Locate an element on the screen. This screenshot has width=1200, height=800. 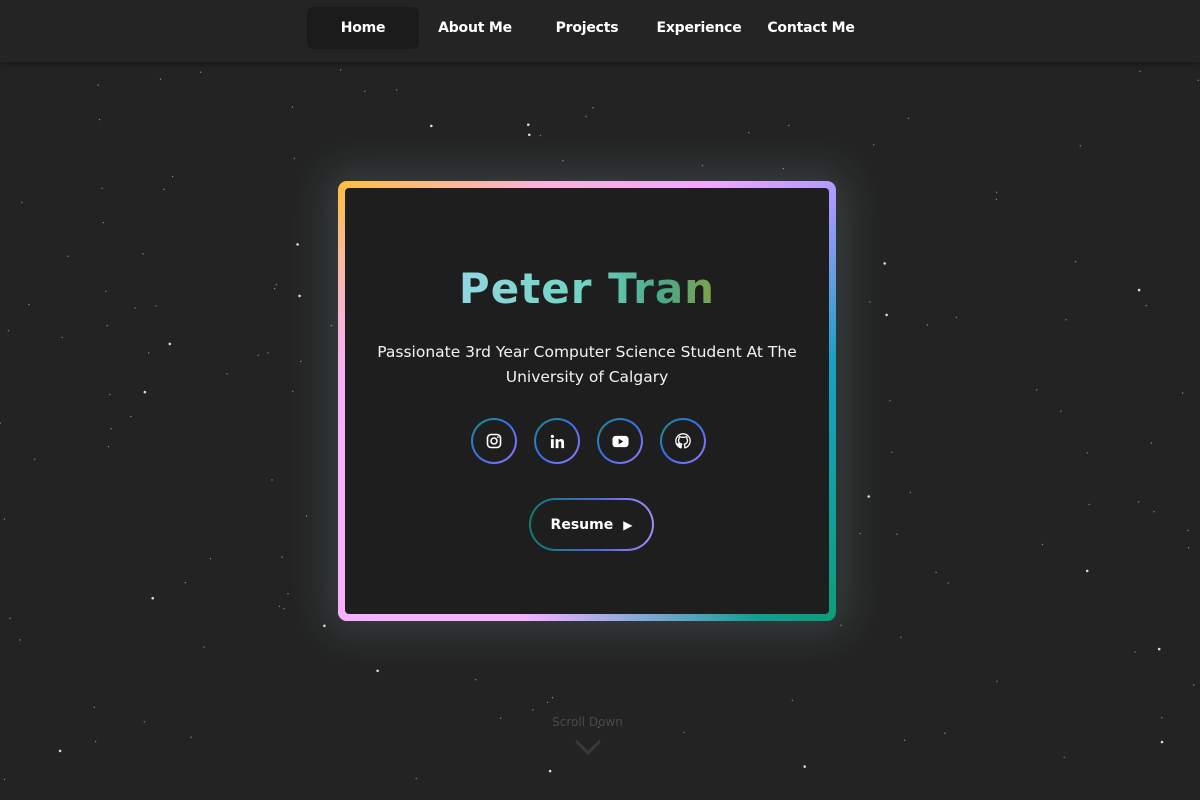
nav-item-projects: Projects is located at coordinates (587, 28).